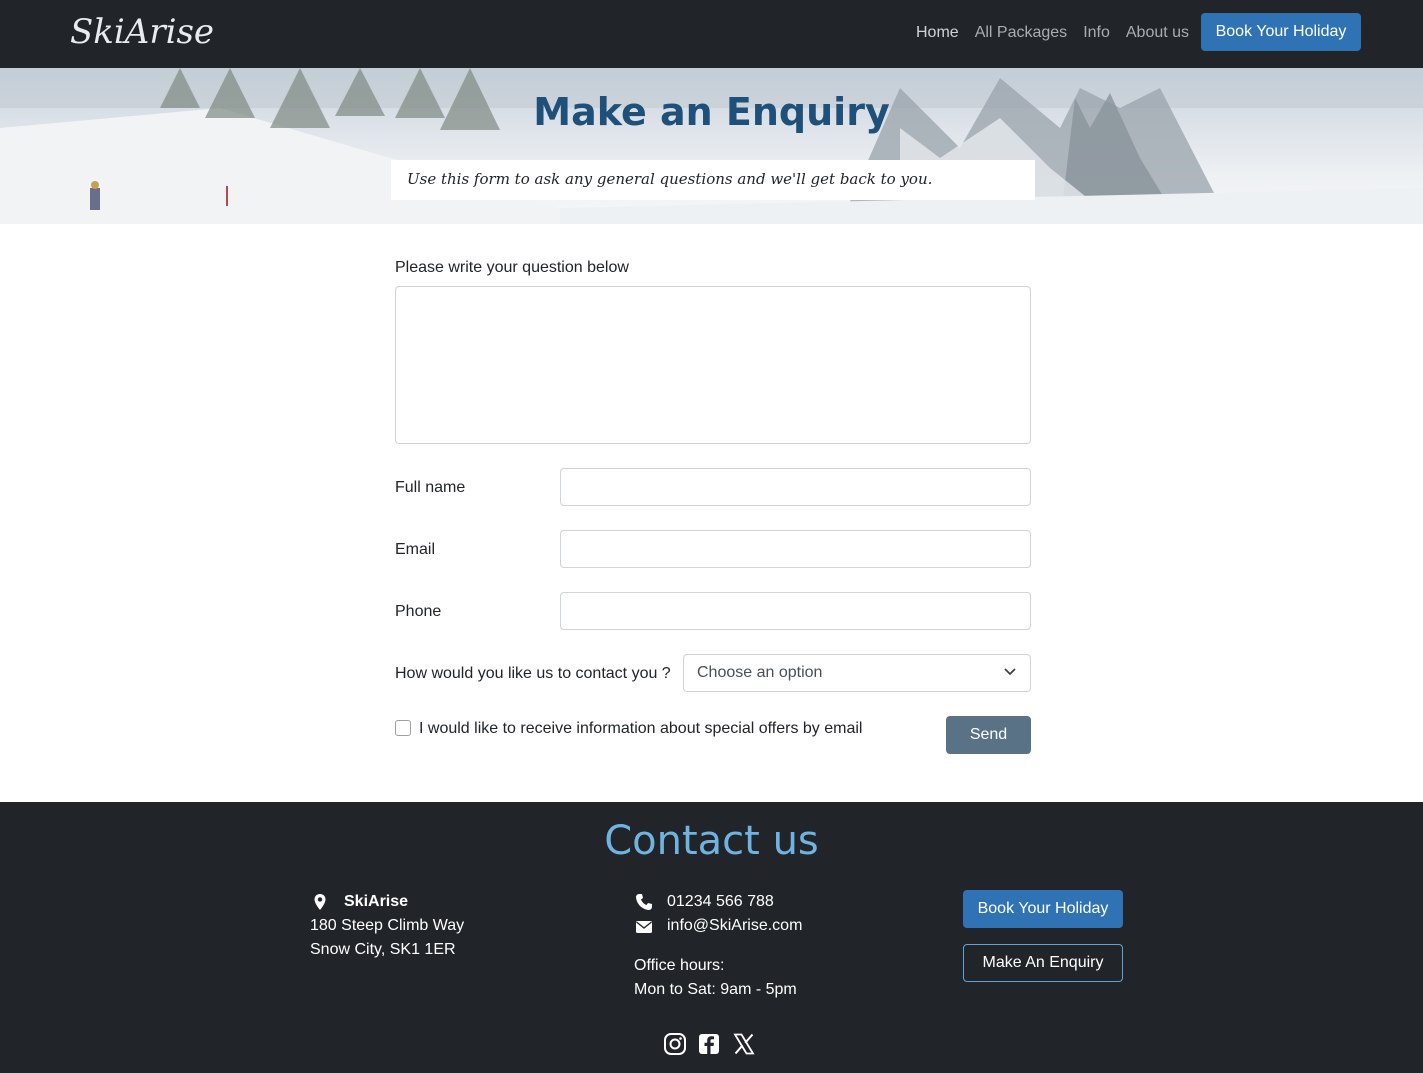  Describe the element at coordinates (720, 902) in the screenshot. I see `footer-phone: 01234 566 788` at that location.